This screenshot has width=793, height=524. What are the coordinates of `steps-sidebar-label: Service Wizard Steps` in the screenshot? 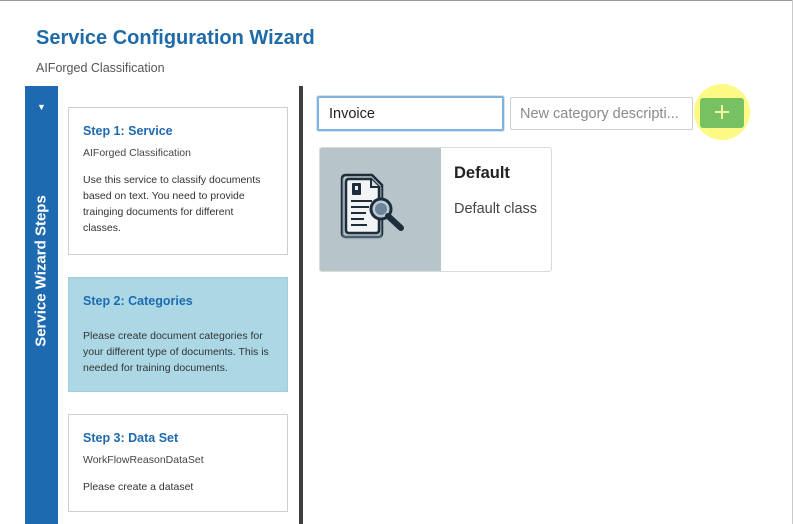 It's located at (41, 271).